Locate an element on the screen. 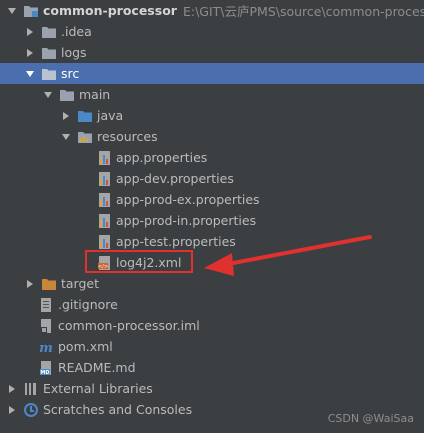 This screenshot has height=433, width=424. annotation-arrow-icon is located at coordinates (288, 255).